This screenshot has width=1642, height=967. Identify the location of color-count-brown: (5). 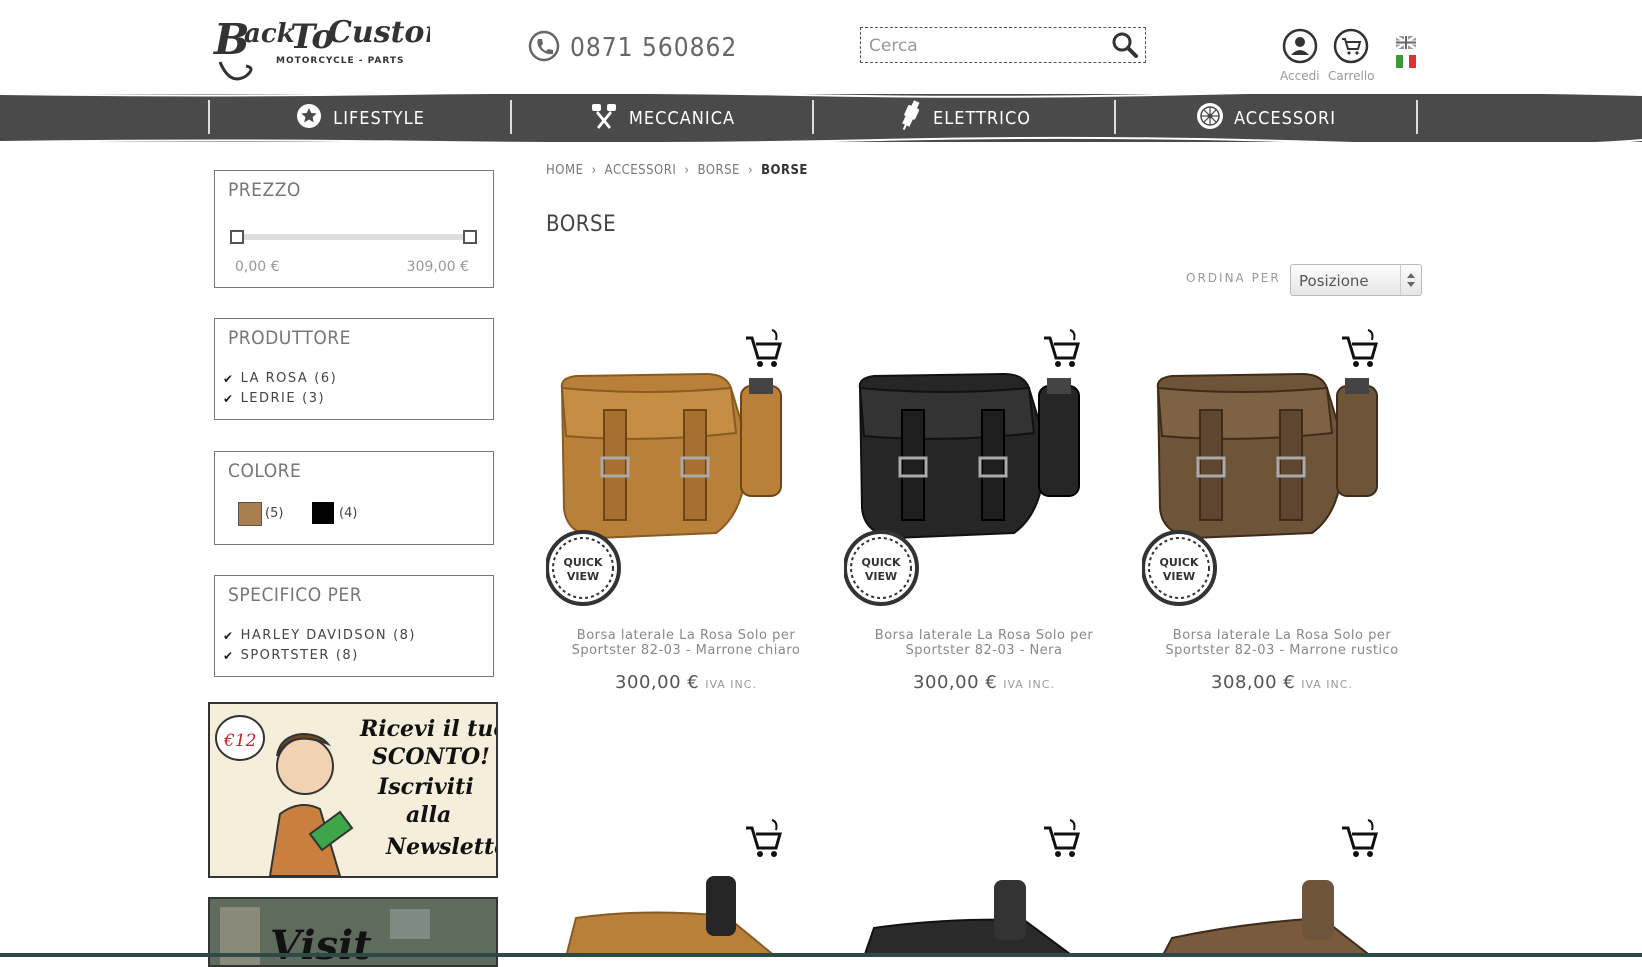
(274, 513).